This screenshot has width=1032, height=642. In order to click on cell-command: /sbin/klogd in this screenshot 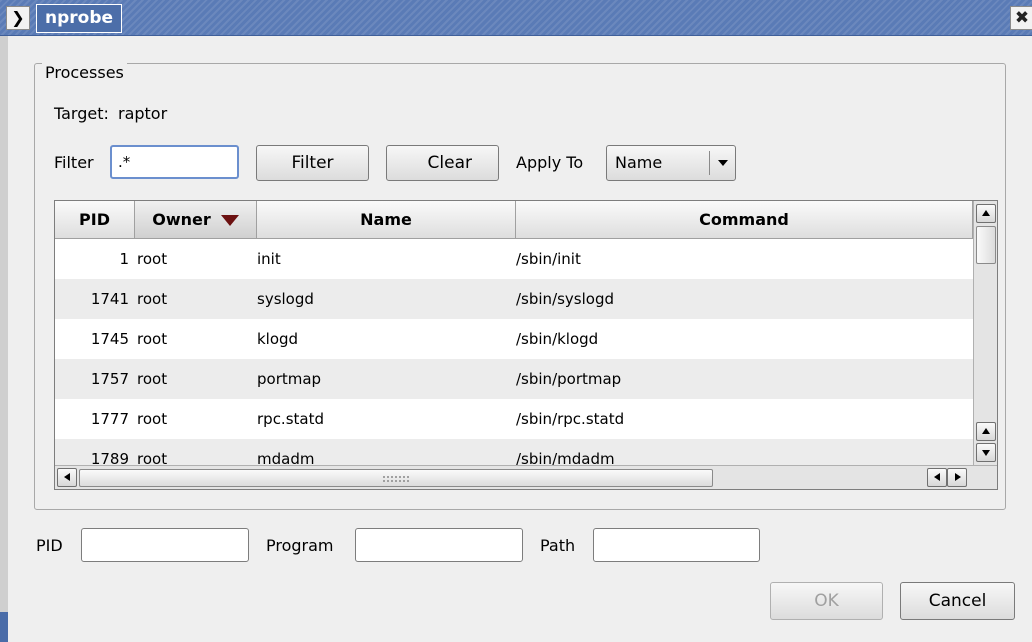, I will do `click(557, 339)`.